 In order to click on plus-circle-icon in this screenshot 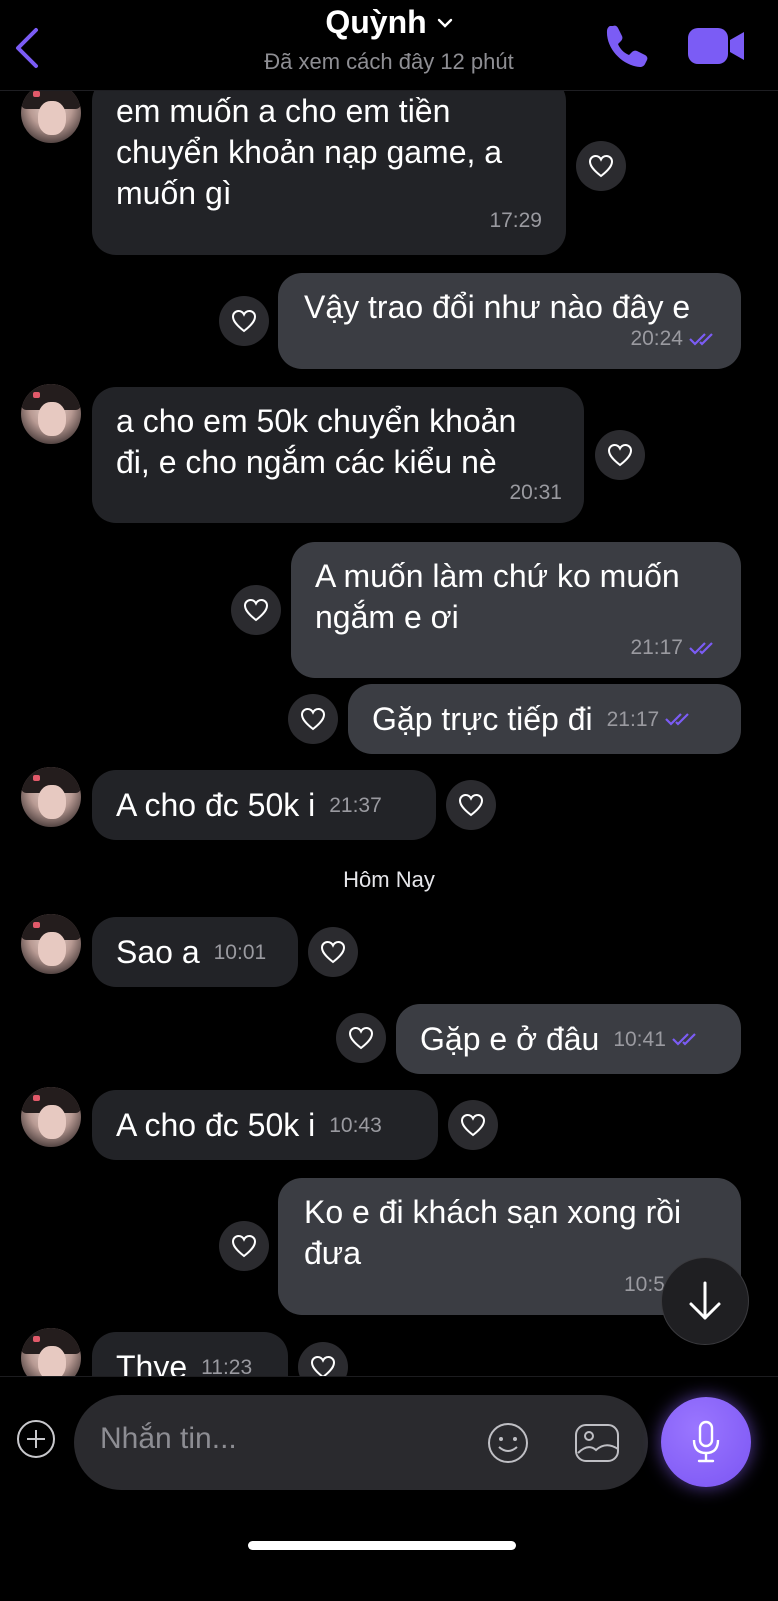, I will do `click(36, 1439)`.